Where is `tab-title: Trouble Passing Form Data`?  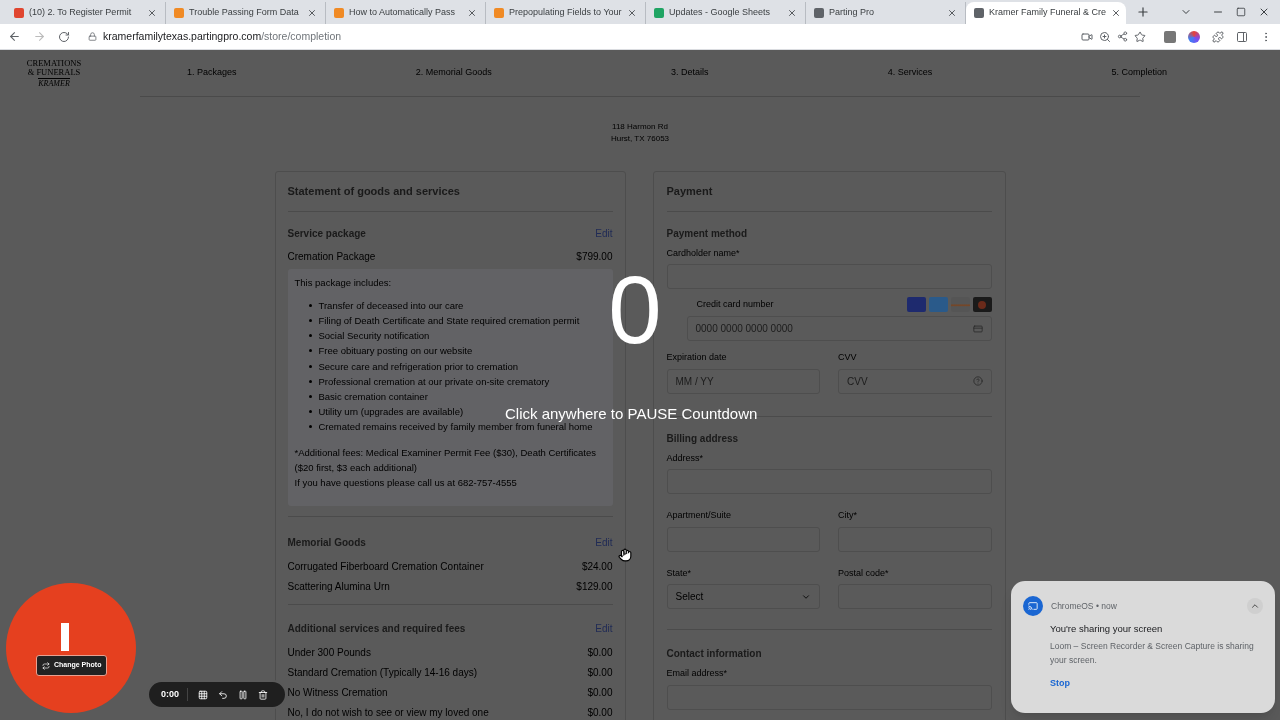 tab-title: Trouble Passing Form Data is located at coordinates (244, 13).